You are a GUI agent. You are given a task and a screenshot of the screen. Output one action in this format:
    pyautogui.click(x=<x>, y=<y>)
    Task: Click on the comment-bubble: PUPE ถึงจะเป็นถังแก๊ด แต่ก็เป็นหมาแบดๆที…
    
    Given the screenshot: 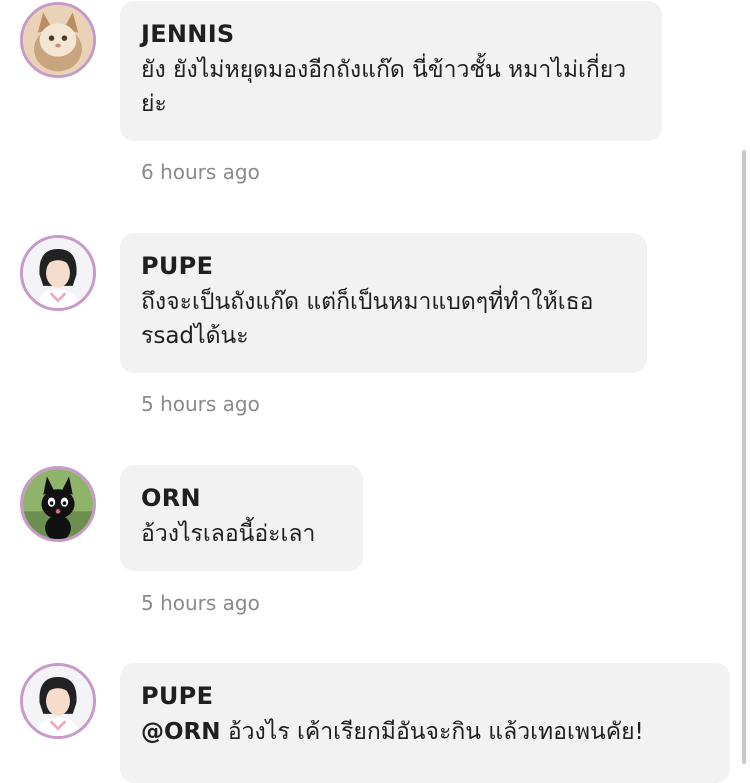 What is the action you would take?
    pyautogui.click(x=383, y=303)
    